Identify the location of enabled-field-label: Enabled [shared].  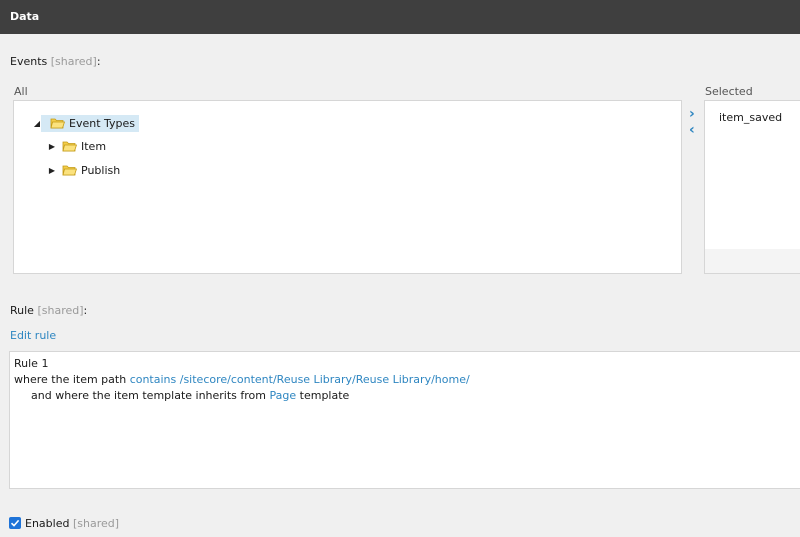
(72, 523).